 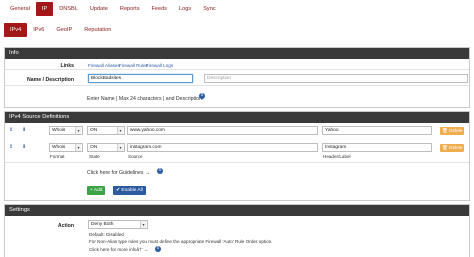 What do you see at coordinates (68, 9) in the screenshot?
I see `tab-dnsbl: DNSBL` at bounding box center [68, 9].